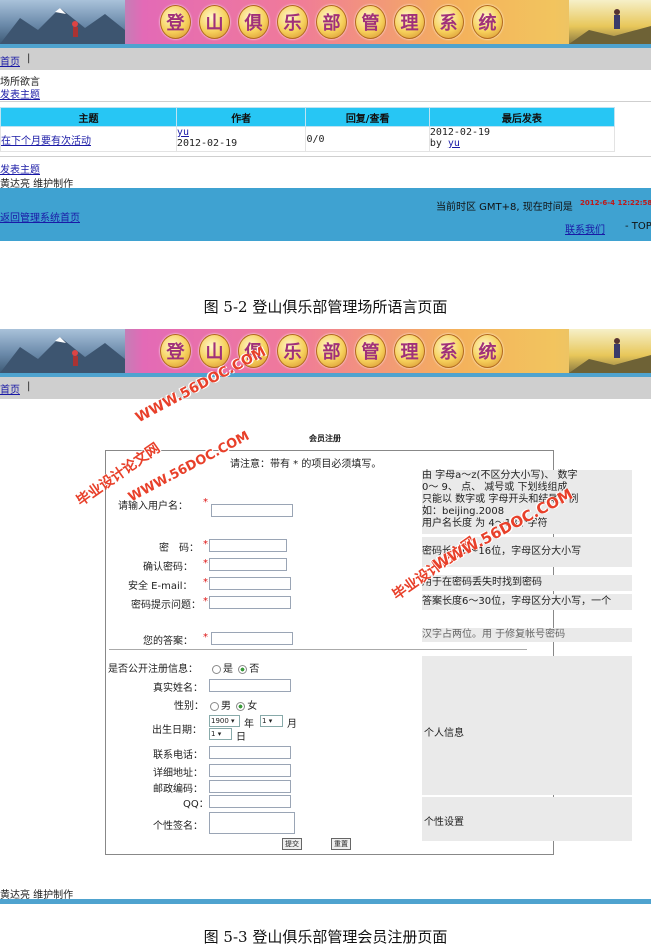  What do you see at coordinates (220, 734) in the screenshot?
I see `day-select: 1 ▾` at bounding box center [220, 734].